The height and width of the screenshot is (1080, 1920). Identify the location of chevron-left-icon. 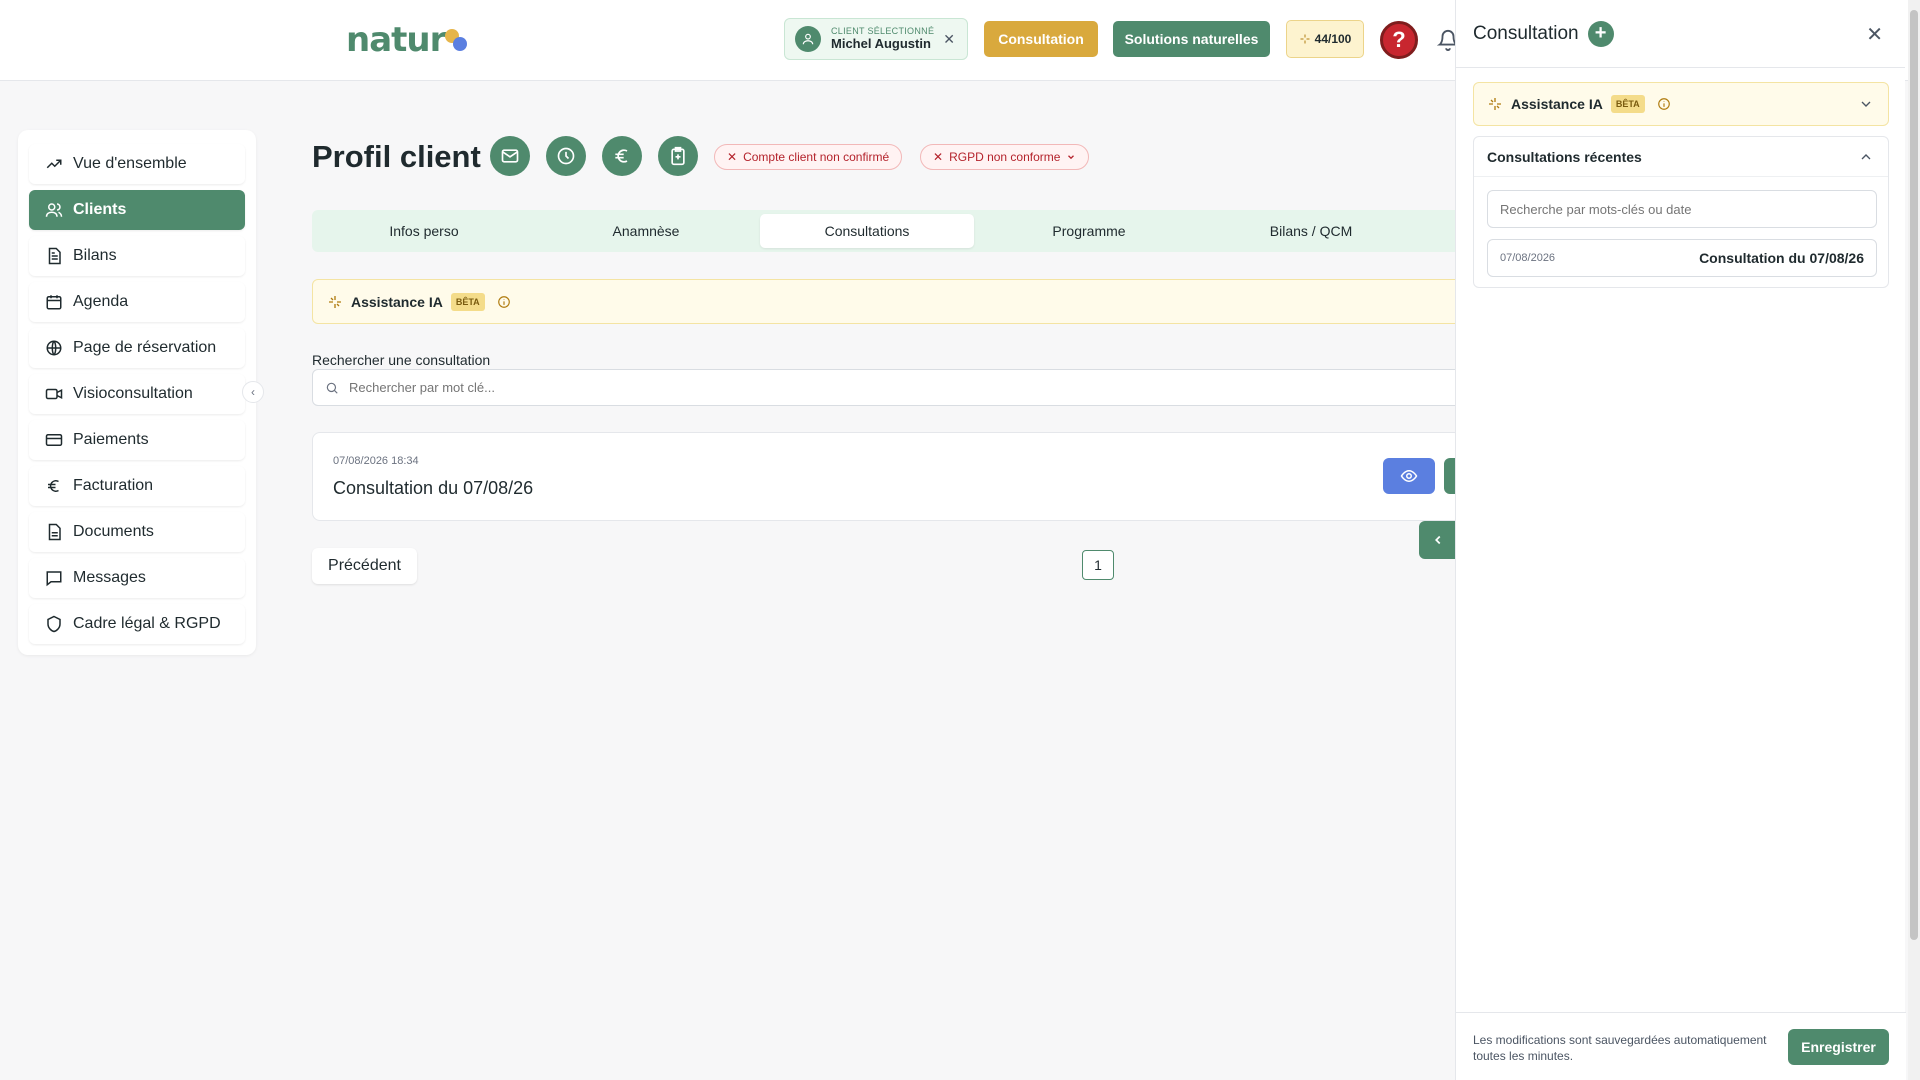
(1438, 540).